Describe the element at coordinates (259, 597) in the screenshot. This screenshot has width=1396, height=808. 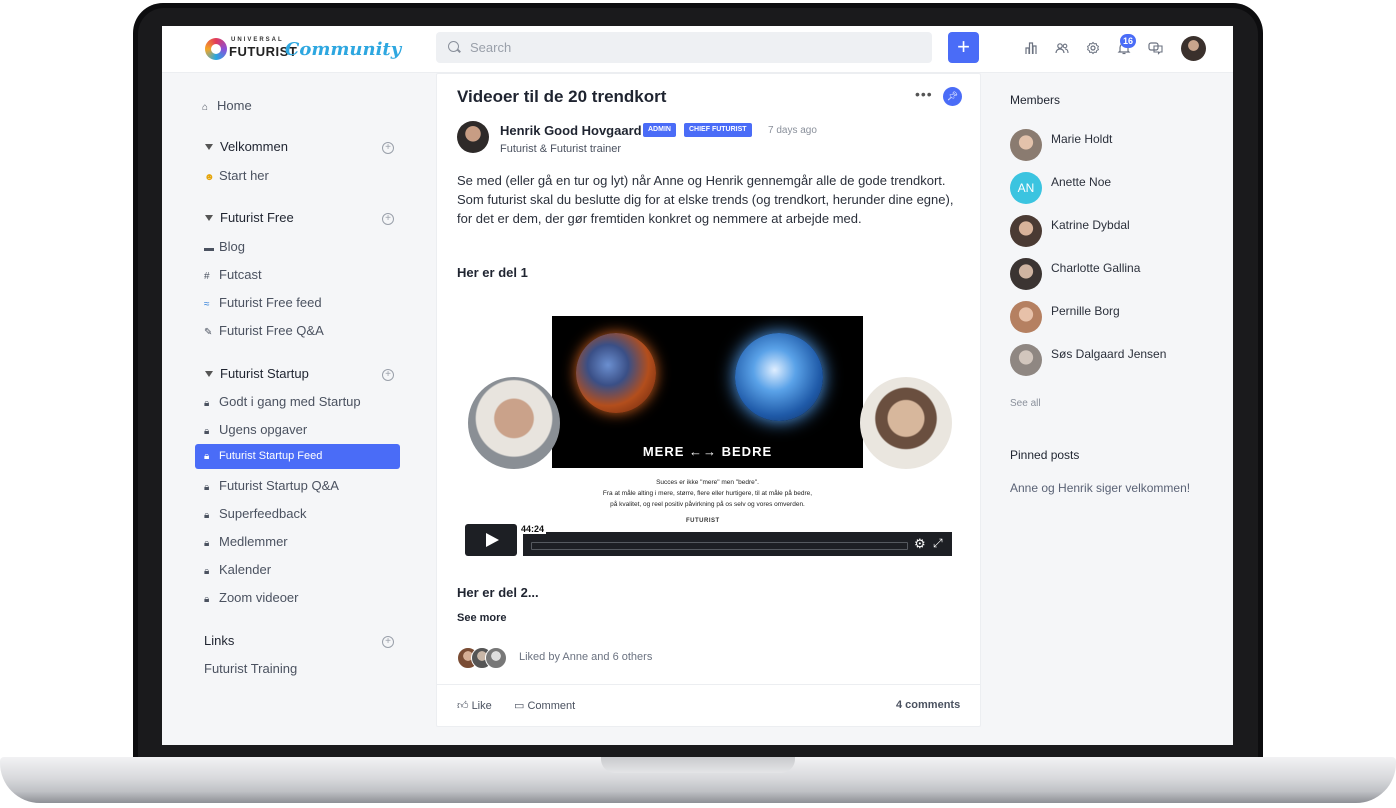
I see `sidebar-item-label: Zoom videoer` at that location.